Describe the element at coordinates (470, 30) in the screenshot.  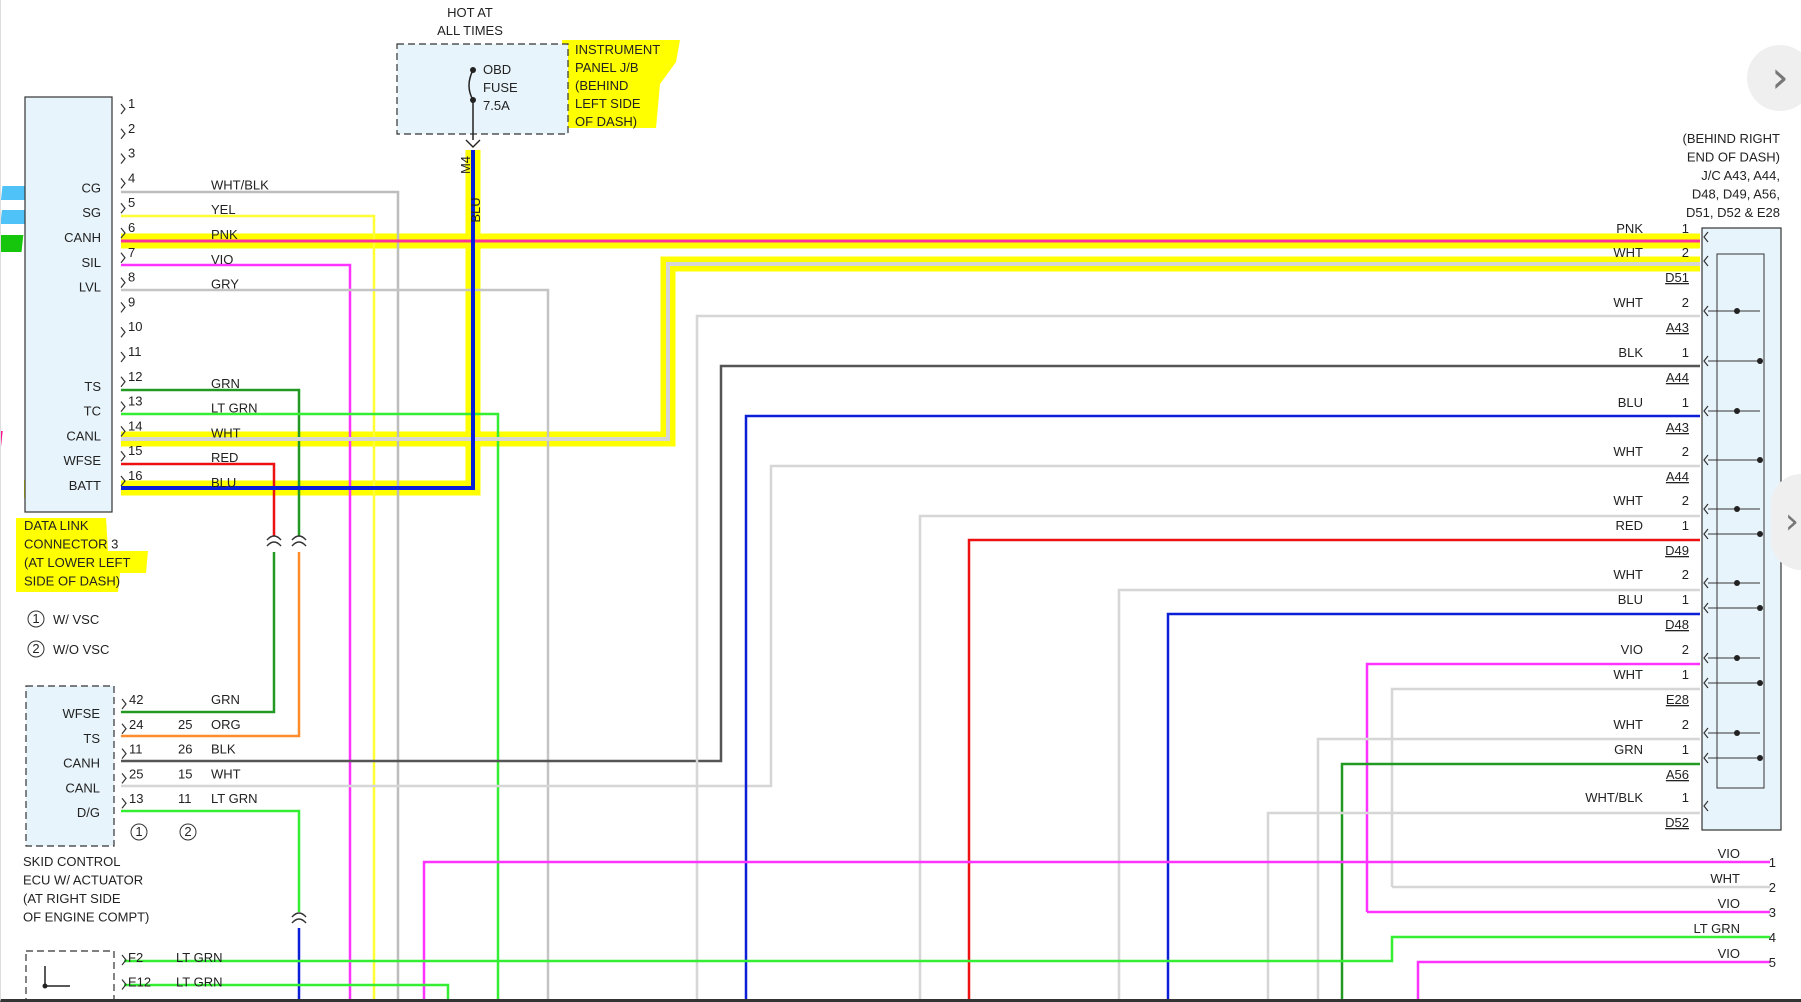
I see `hot-at-all-times-label: ALL TIMES` at that location.